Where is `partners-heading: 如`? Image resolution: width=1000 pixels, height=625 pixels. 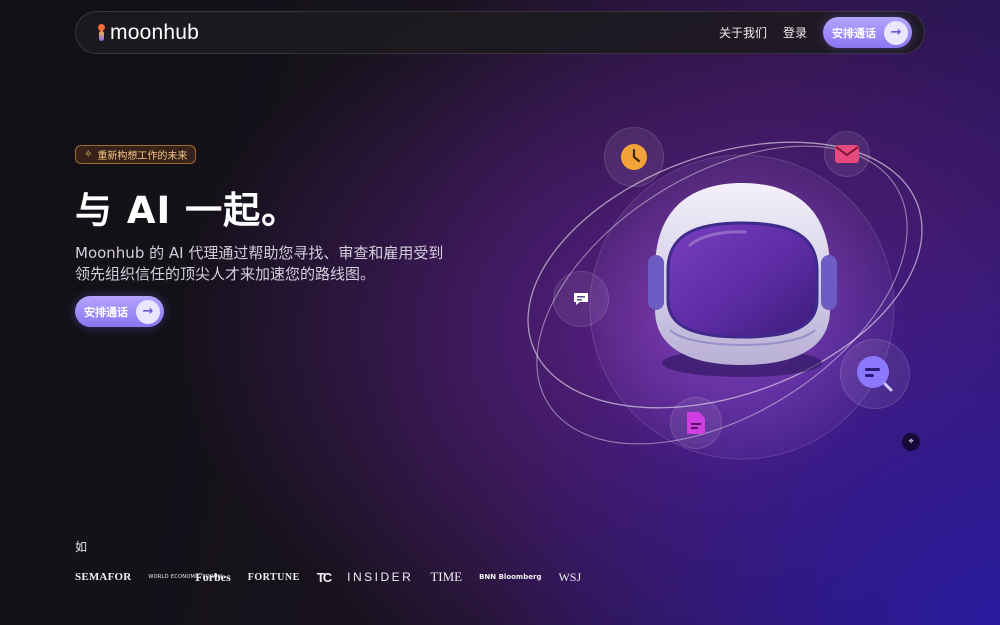 partners-heading: 如 is located at coordinates (81, 547).